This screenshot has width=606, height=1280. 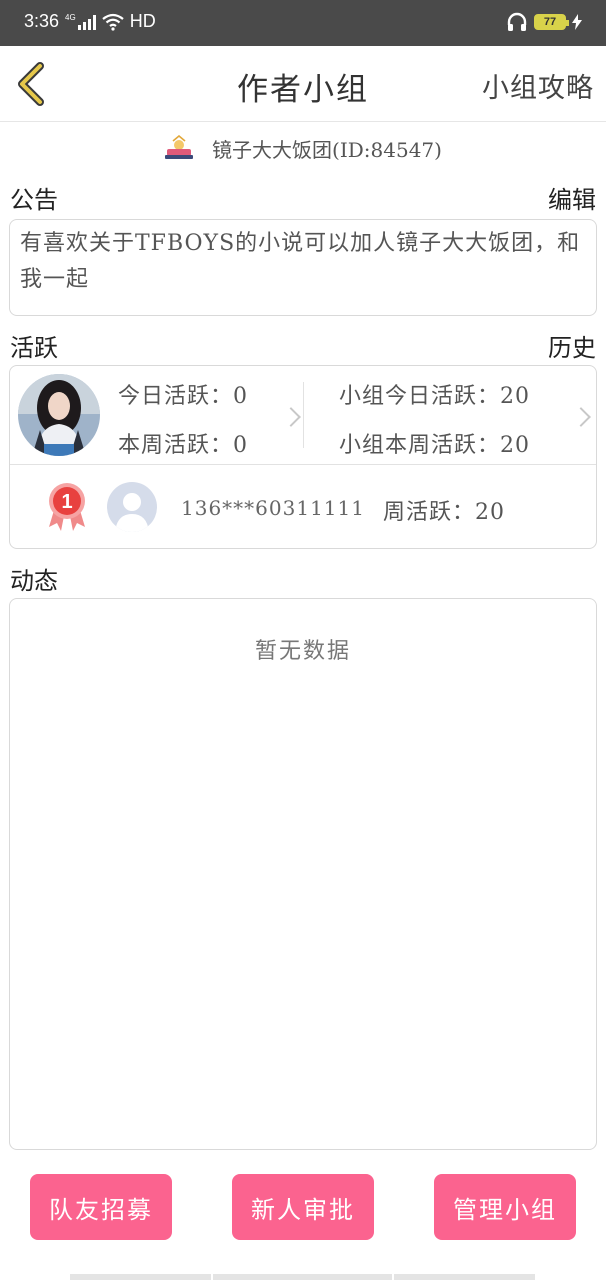 What do you see at coordinates (34, 200) in the screenshot?
I see `notice-heading: 公告` at bounding box center [34, 200].